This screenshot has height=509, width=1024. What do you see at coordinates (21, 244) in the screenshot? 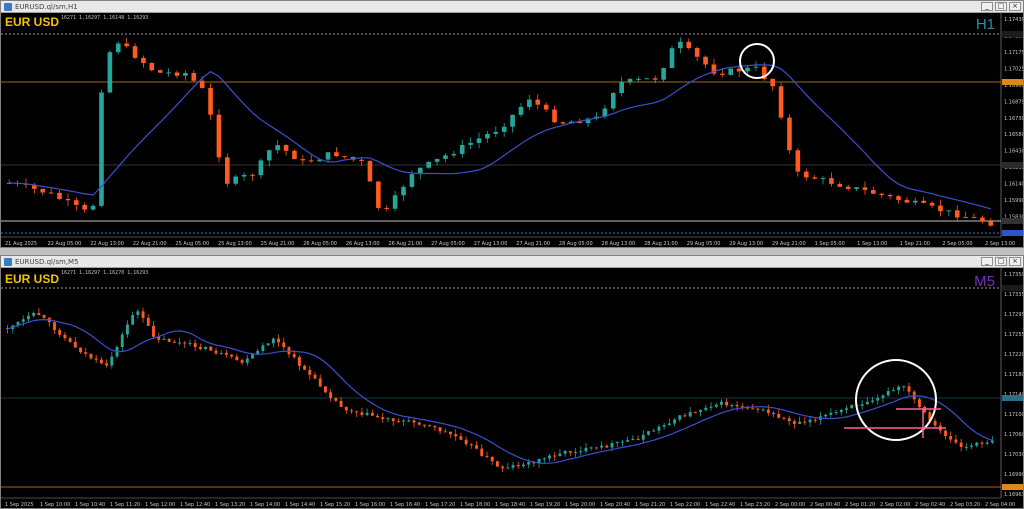
I see `time-tick-label: 21 Aug 2025` at bounding box center [21, 244].